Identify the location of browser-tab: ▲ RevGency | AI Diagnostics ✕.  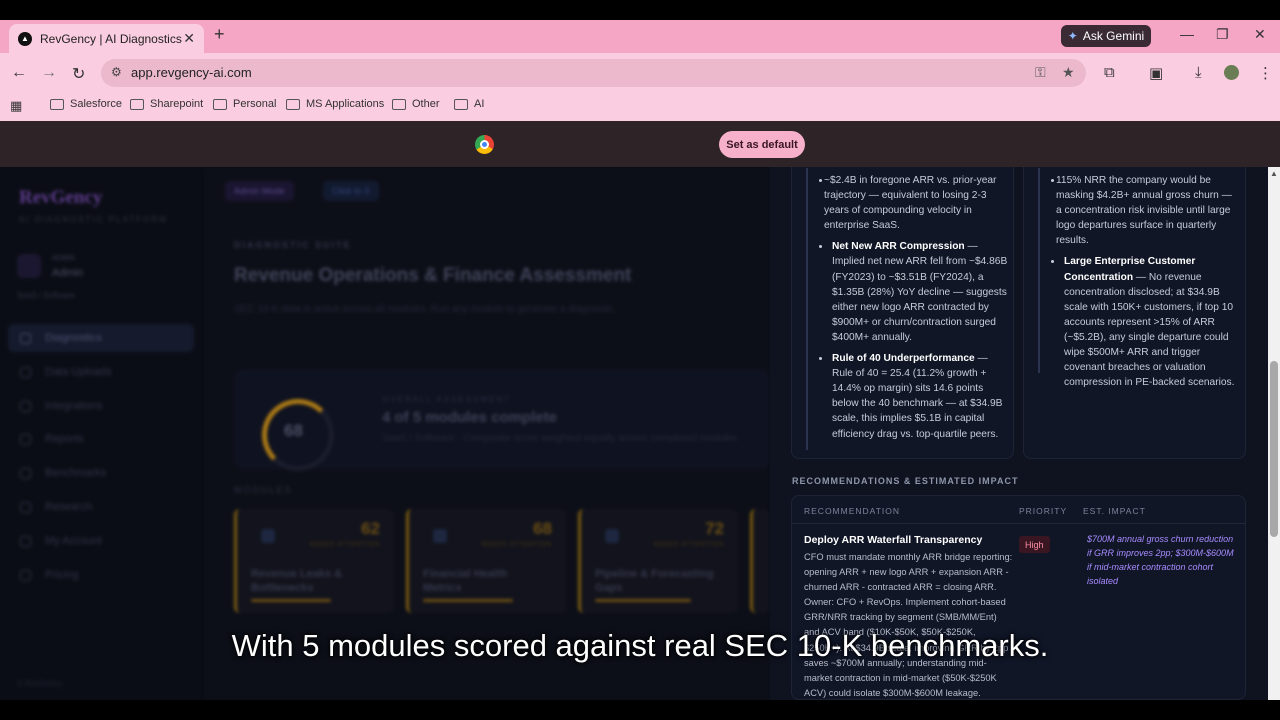
(106, 38).